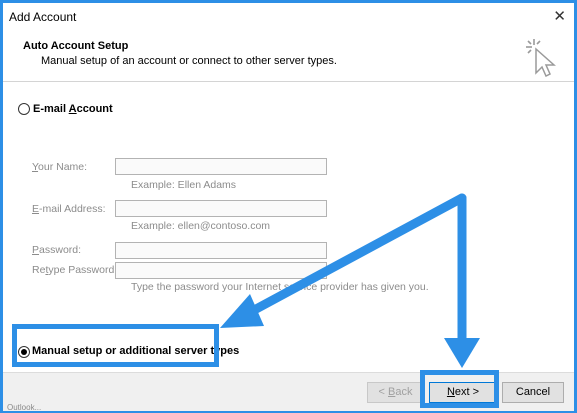  What do you see at coordinates (201, 226) in the screenshot?
I see `email-hint: Example: ellen@contoso.com` at bounding box center [201, 226].